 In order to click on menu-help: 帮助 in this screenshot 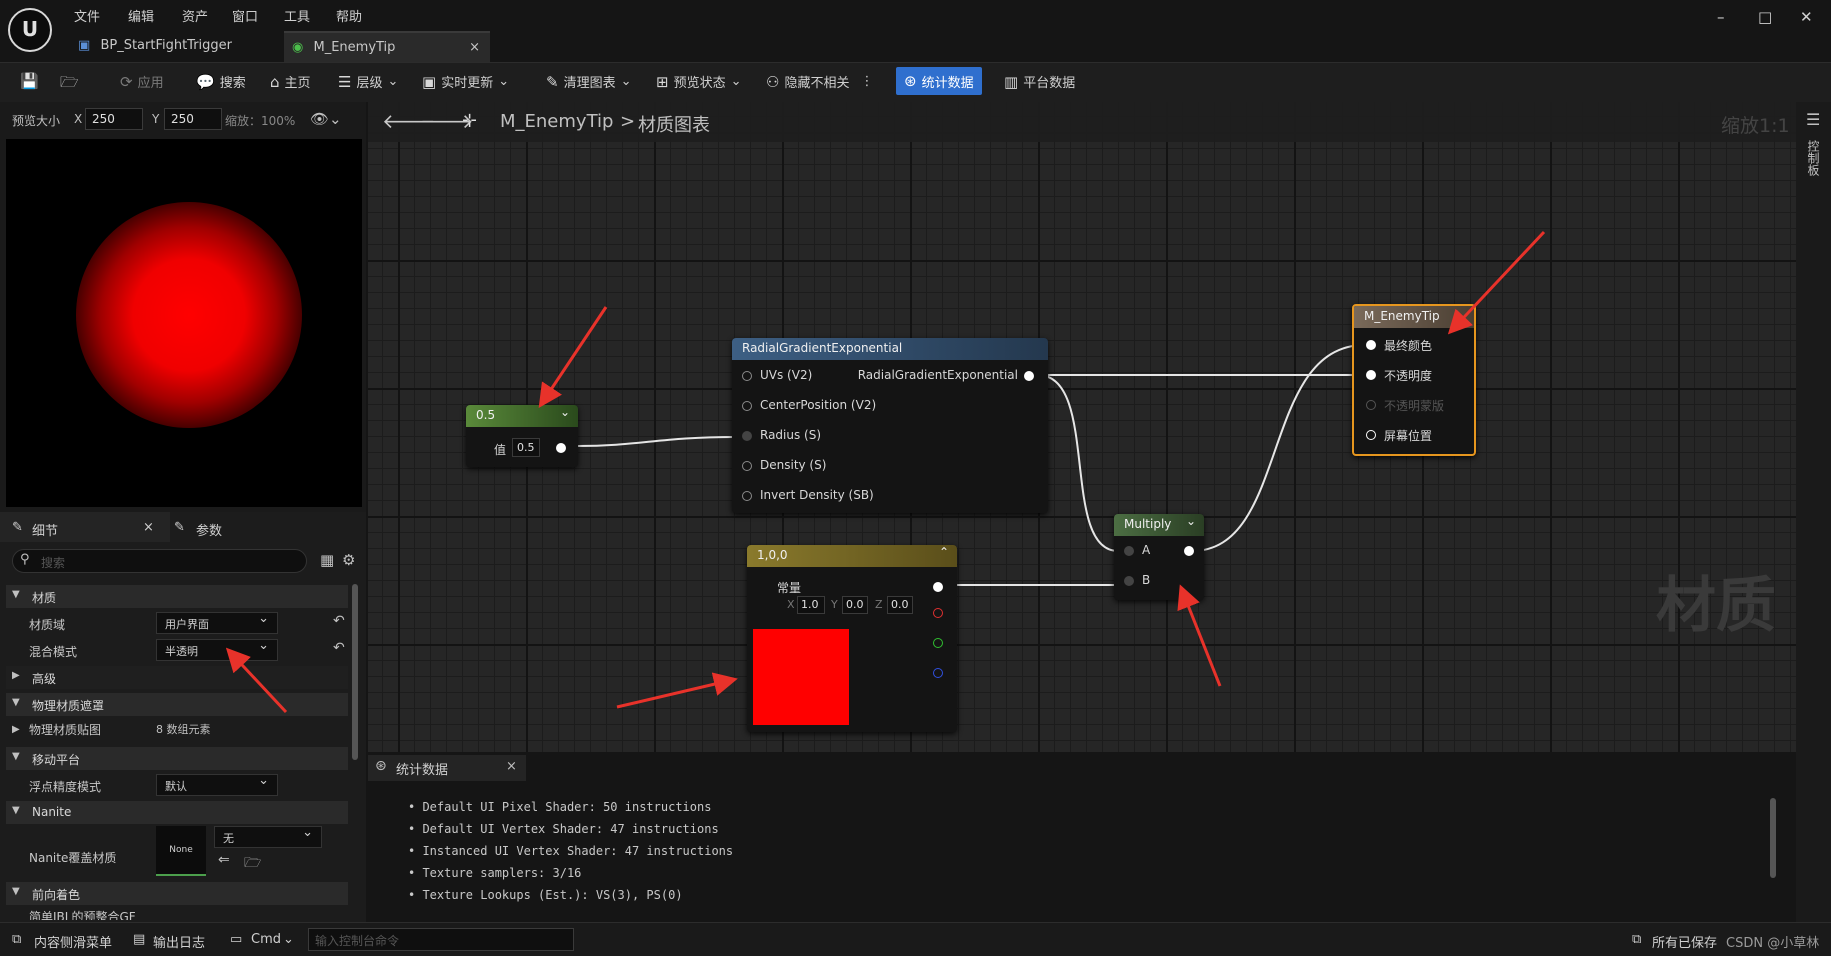, I will do `click(349, 15)`.